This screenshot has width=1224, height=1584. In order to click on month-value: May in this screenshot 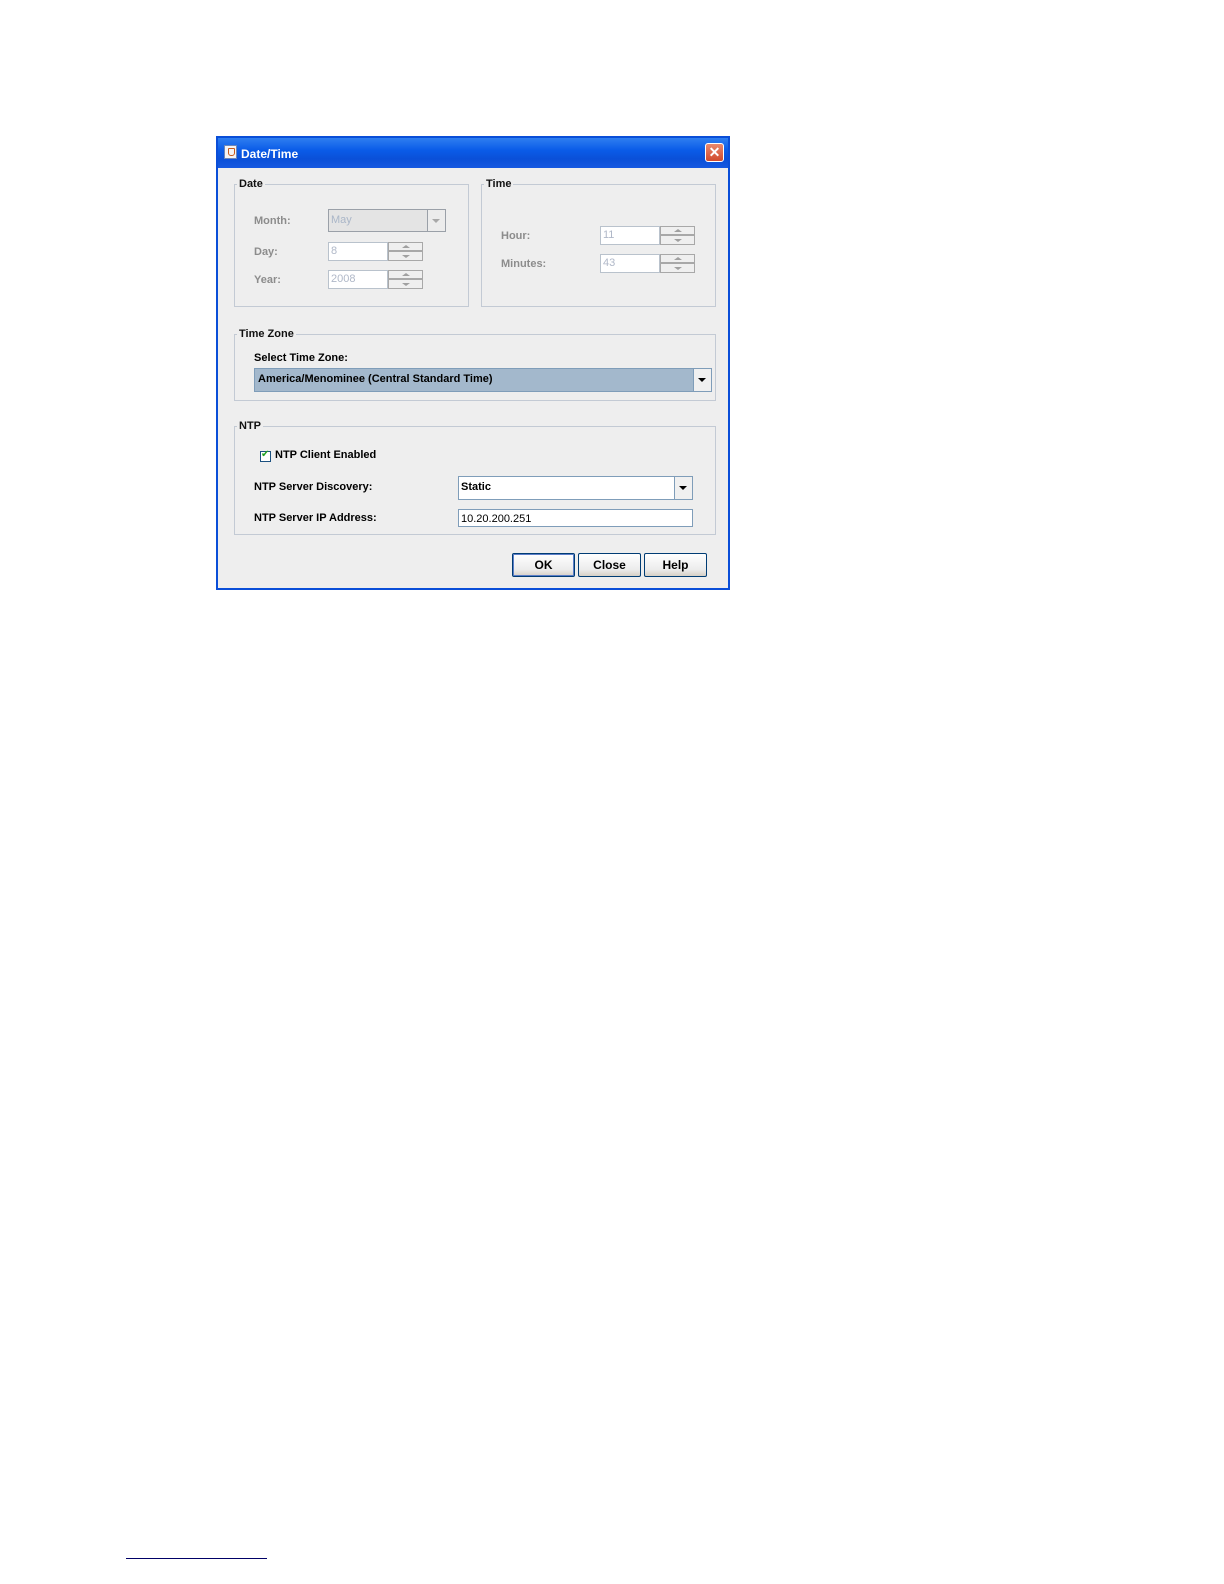, I will do `click(341, 220)`.